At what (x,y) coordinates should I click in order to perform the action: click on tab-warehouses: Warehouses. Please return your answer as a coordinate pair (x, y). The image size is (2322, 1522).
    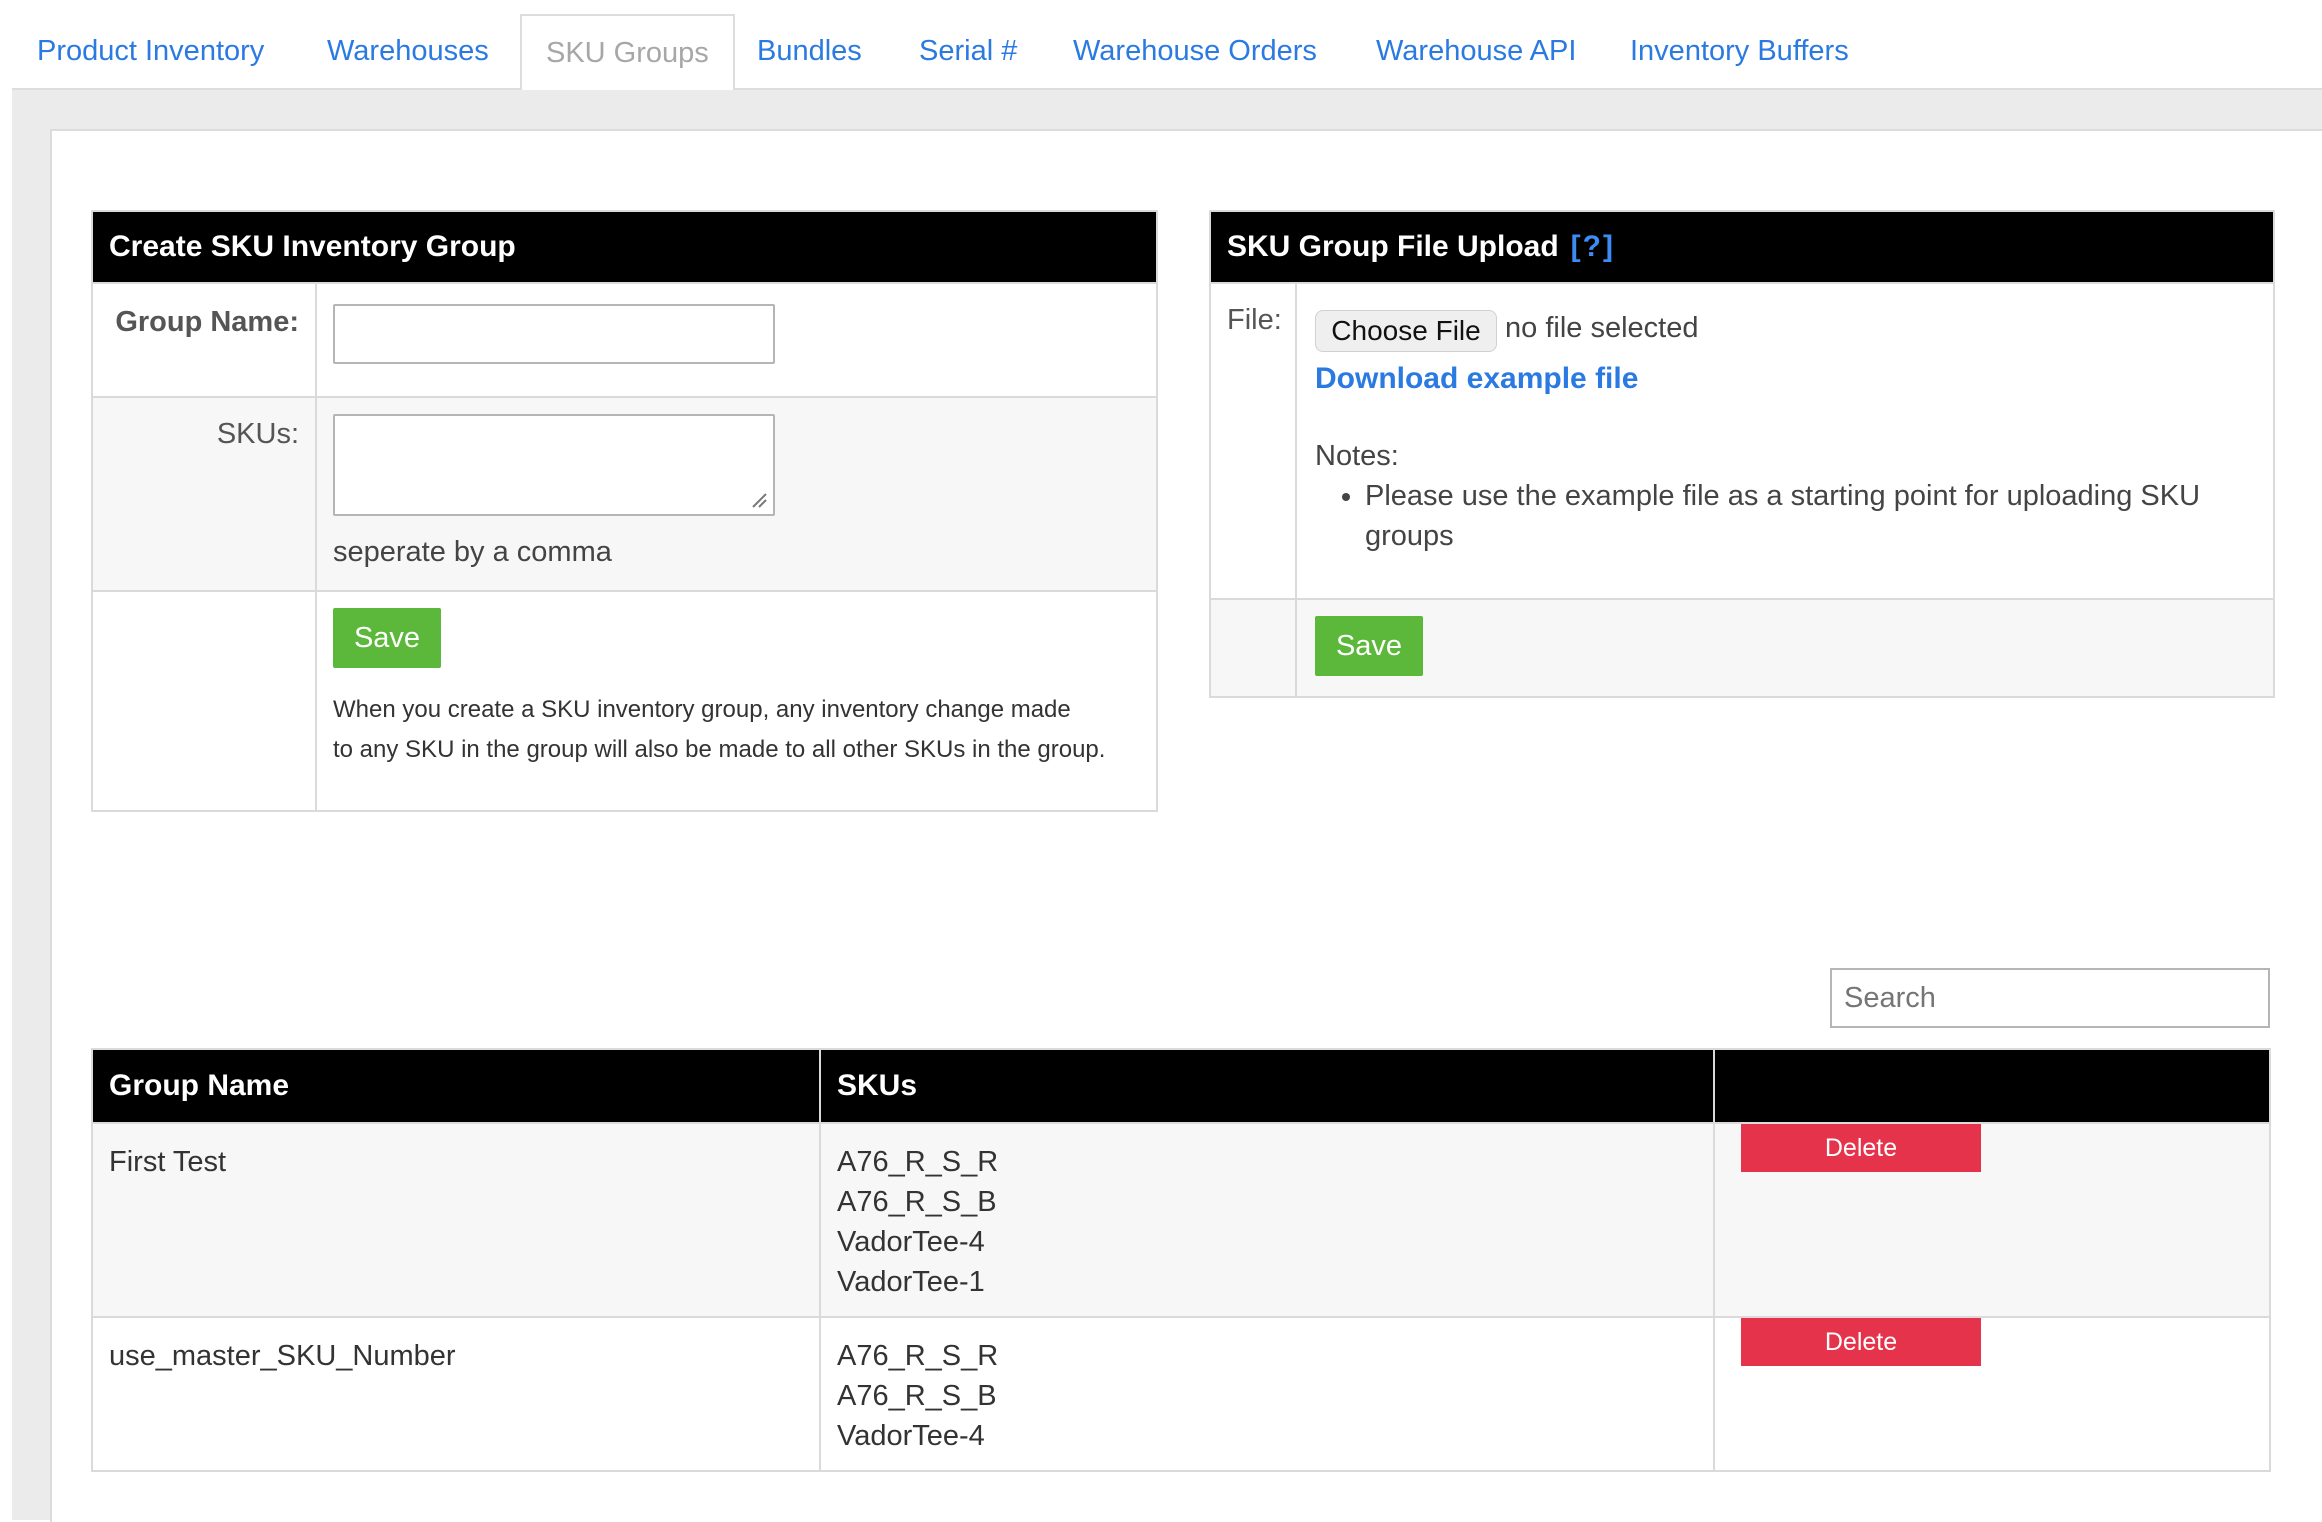
    Looking at the image, I should click on (408, 51).